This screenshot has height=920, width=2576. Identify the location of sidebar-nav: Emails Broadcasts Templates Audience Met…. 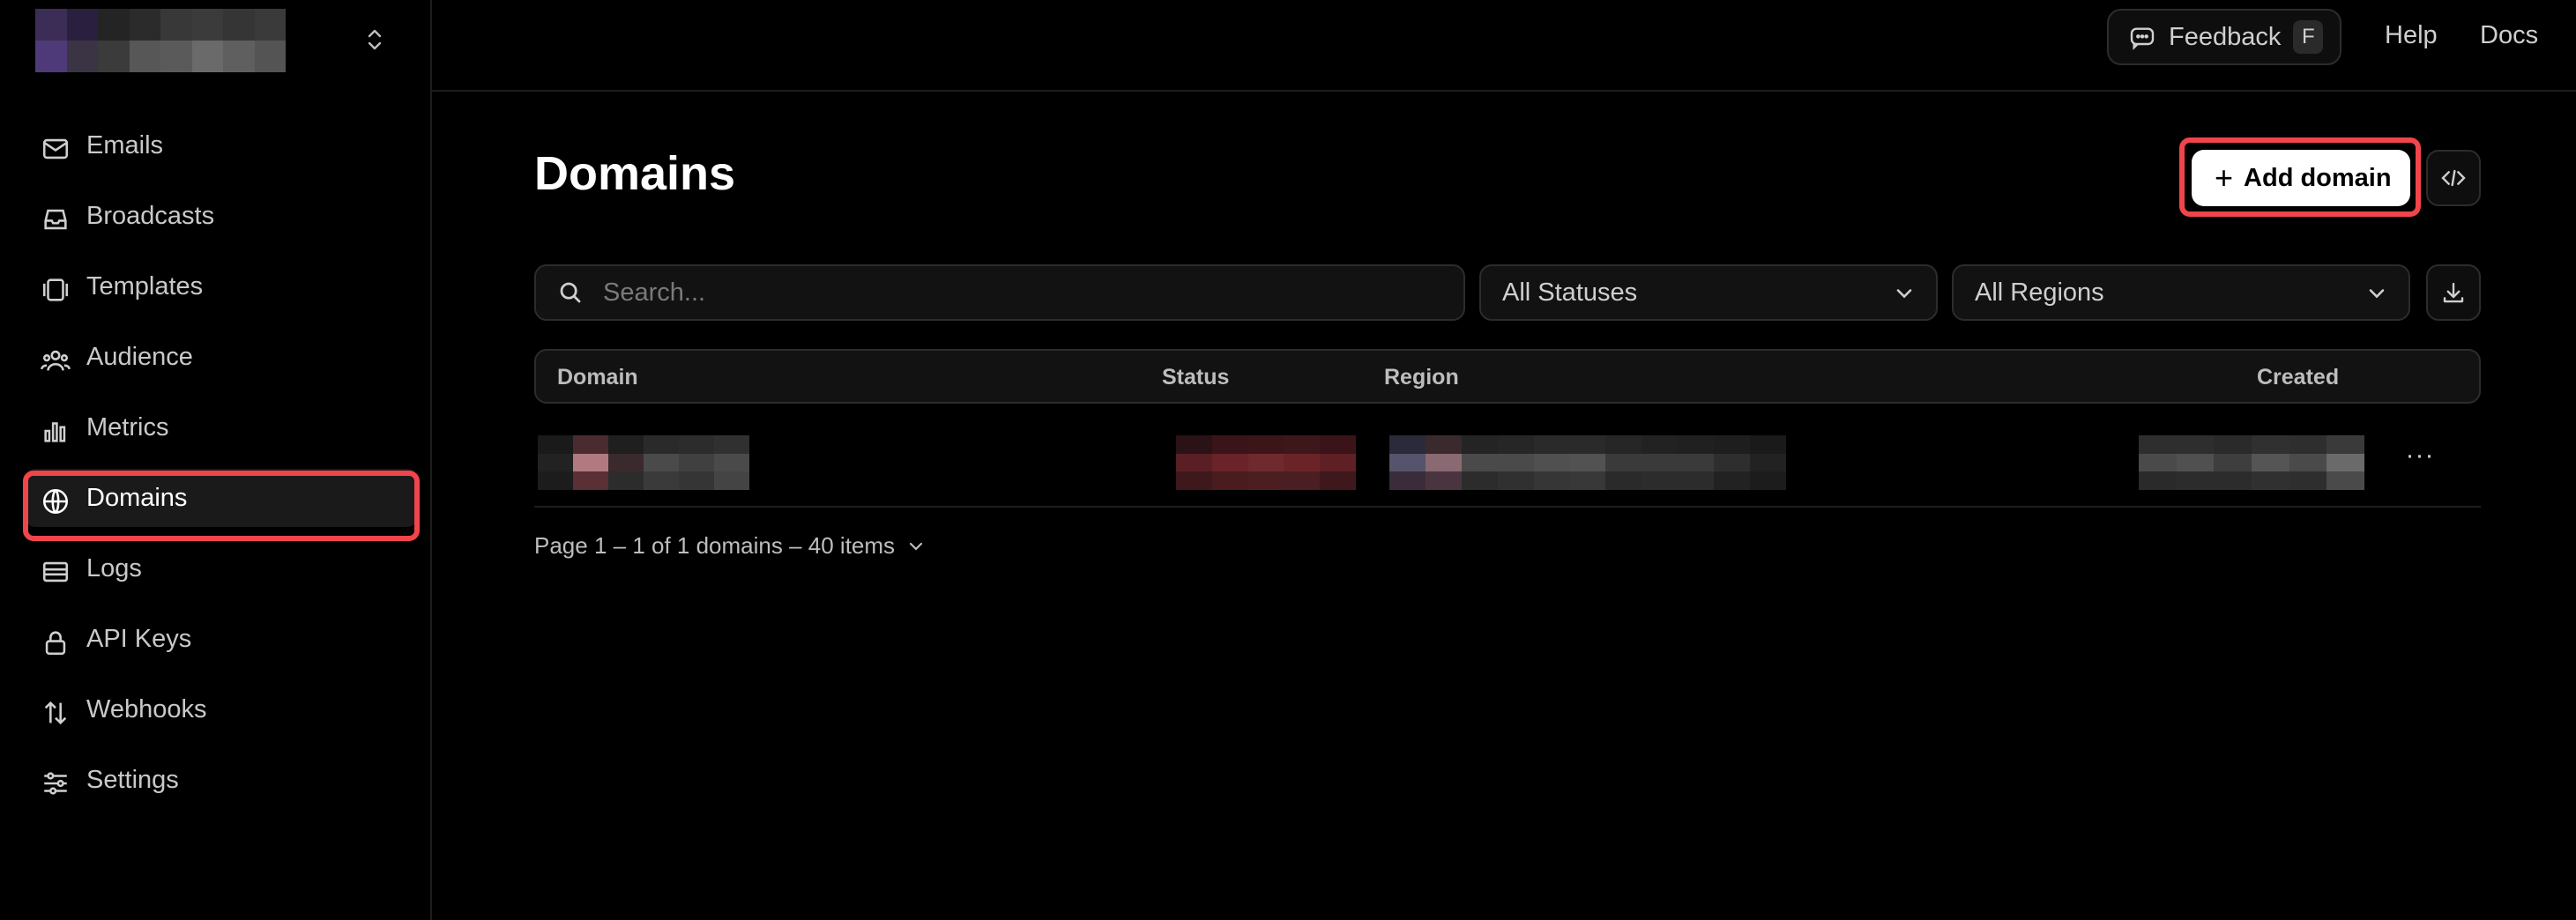
(221, 468).